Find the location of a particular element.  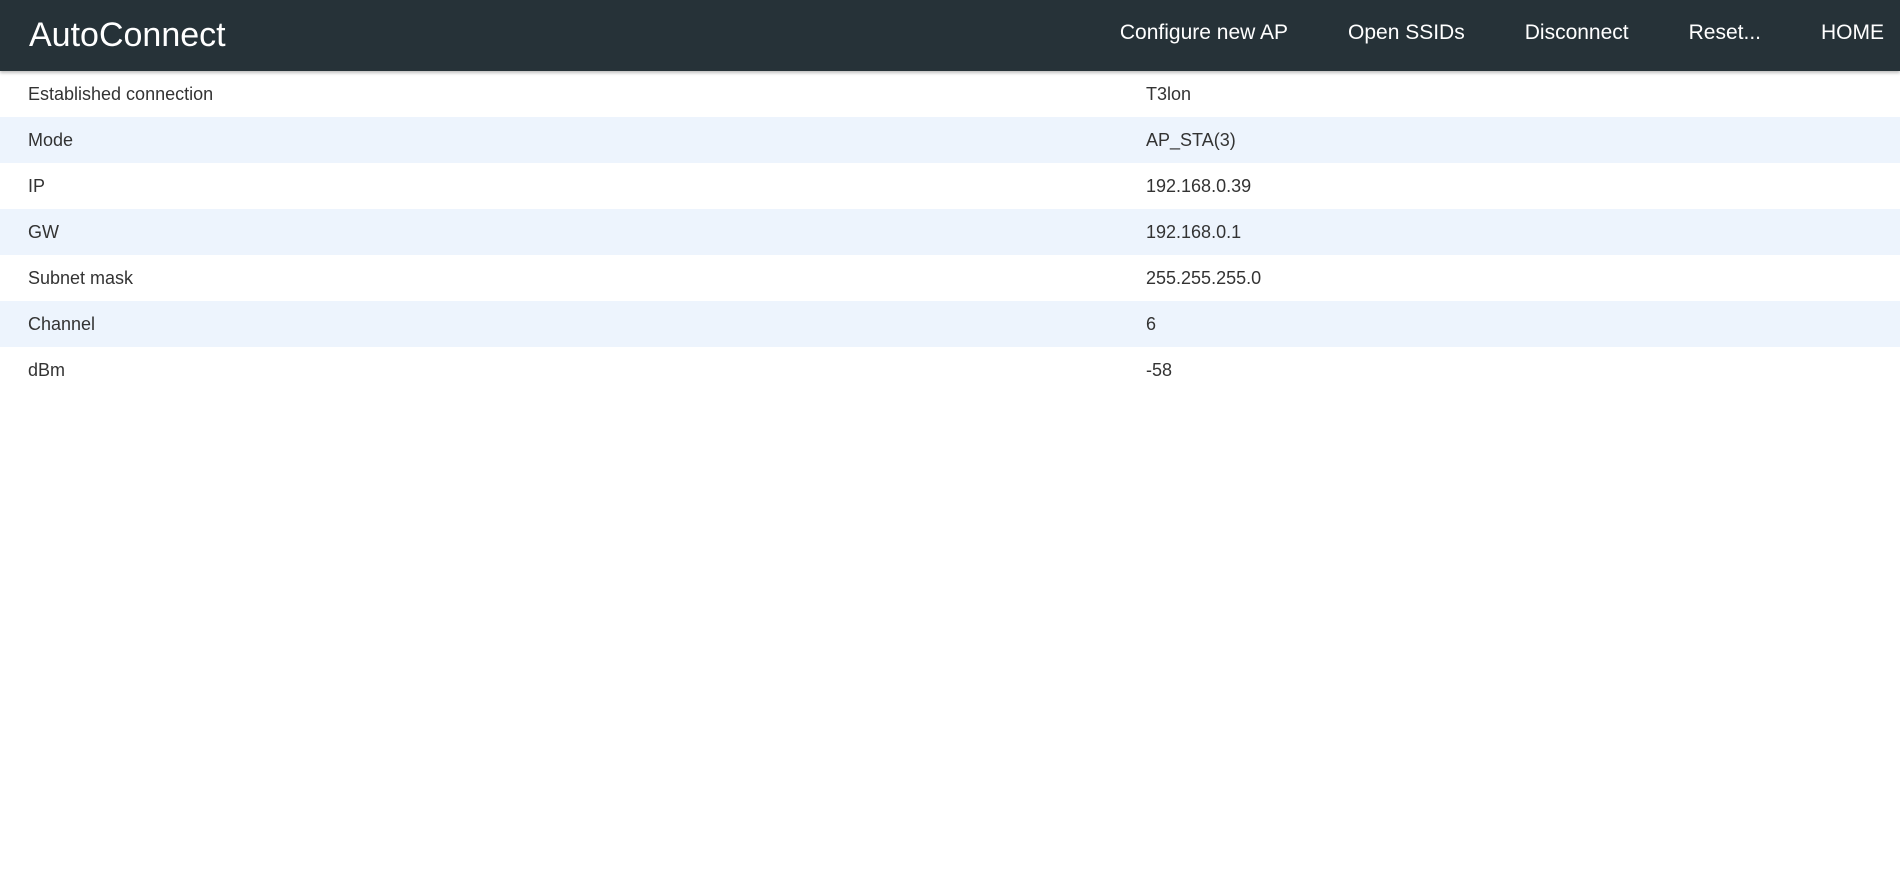

table-row: Channel 6 is located at coordinates (950, 324).